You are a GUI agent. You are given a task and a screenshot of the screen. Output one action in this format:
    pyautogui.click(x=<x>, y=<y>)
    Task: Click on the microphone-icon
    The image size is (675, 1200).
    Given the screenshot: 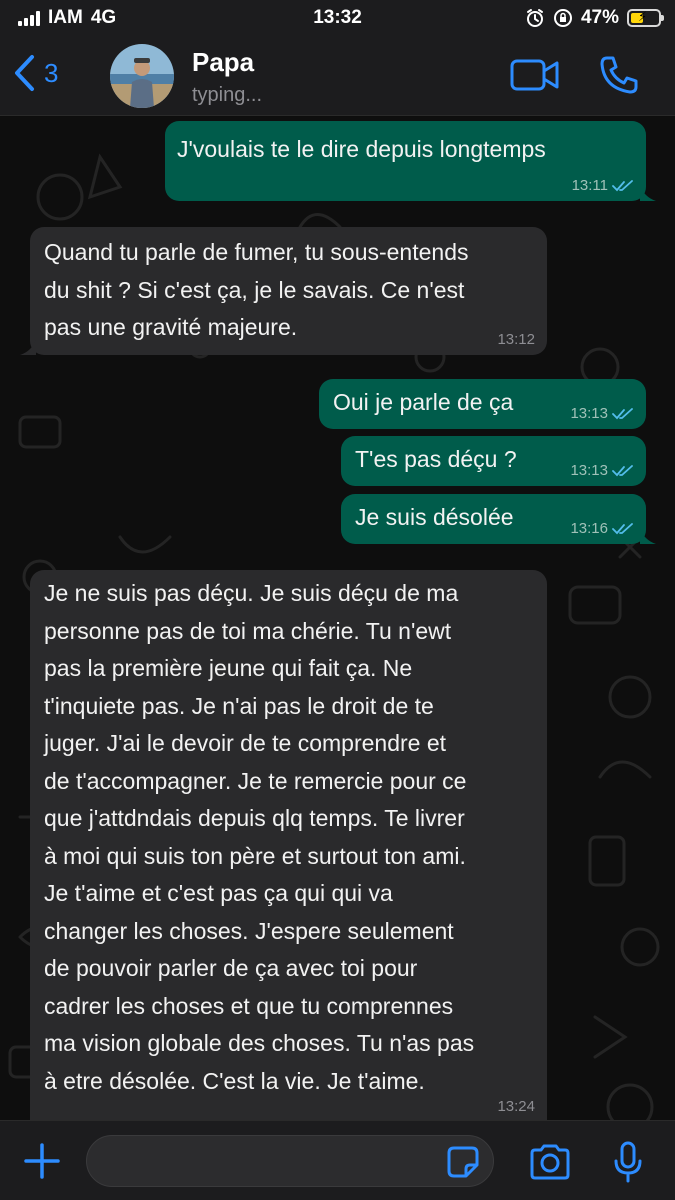 What is the action you would take?
    pyautogui.click(x=628, y=1162)
    